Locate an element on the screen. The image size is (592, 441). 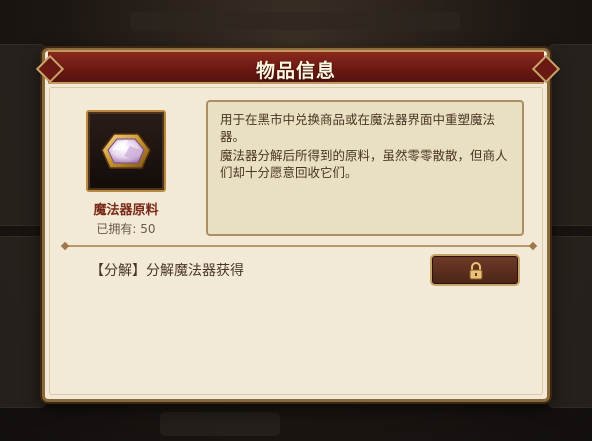
dialog-title: 物品信息 is located at coordinates (295, 71).